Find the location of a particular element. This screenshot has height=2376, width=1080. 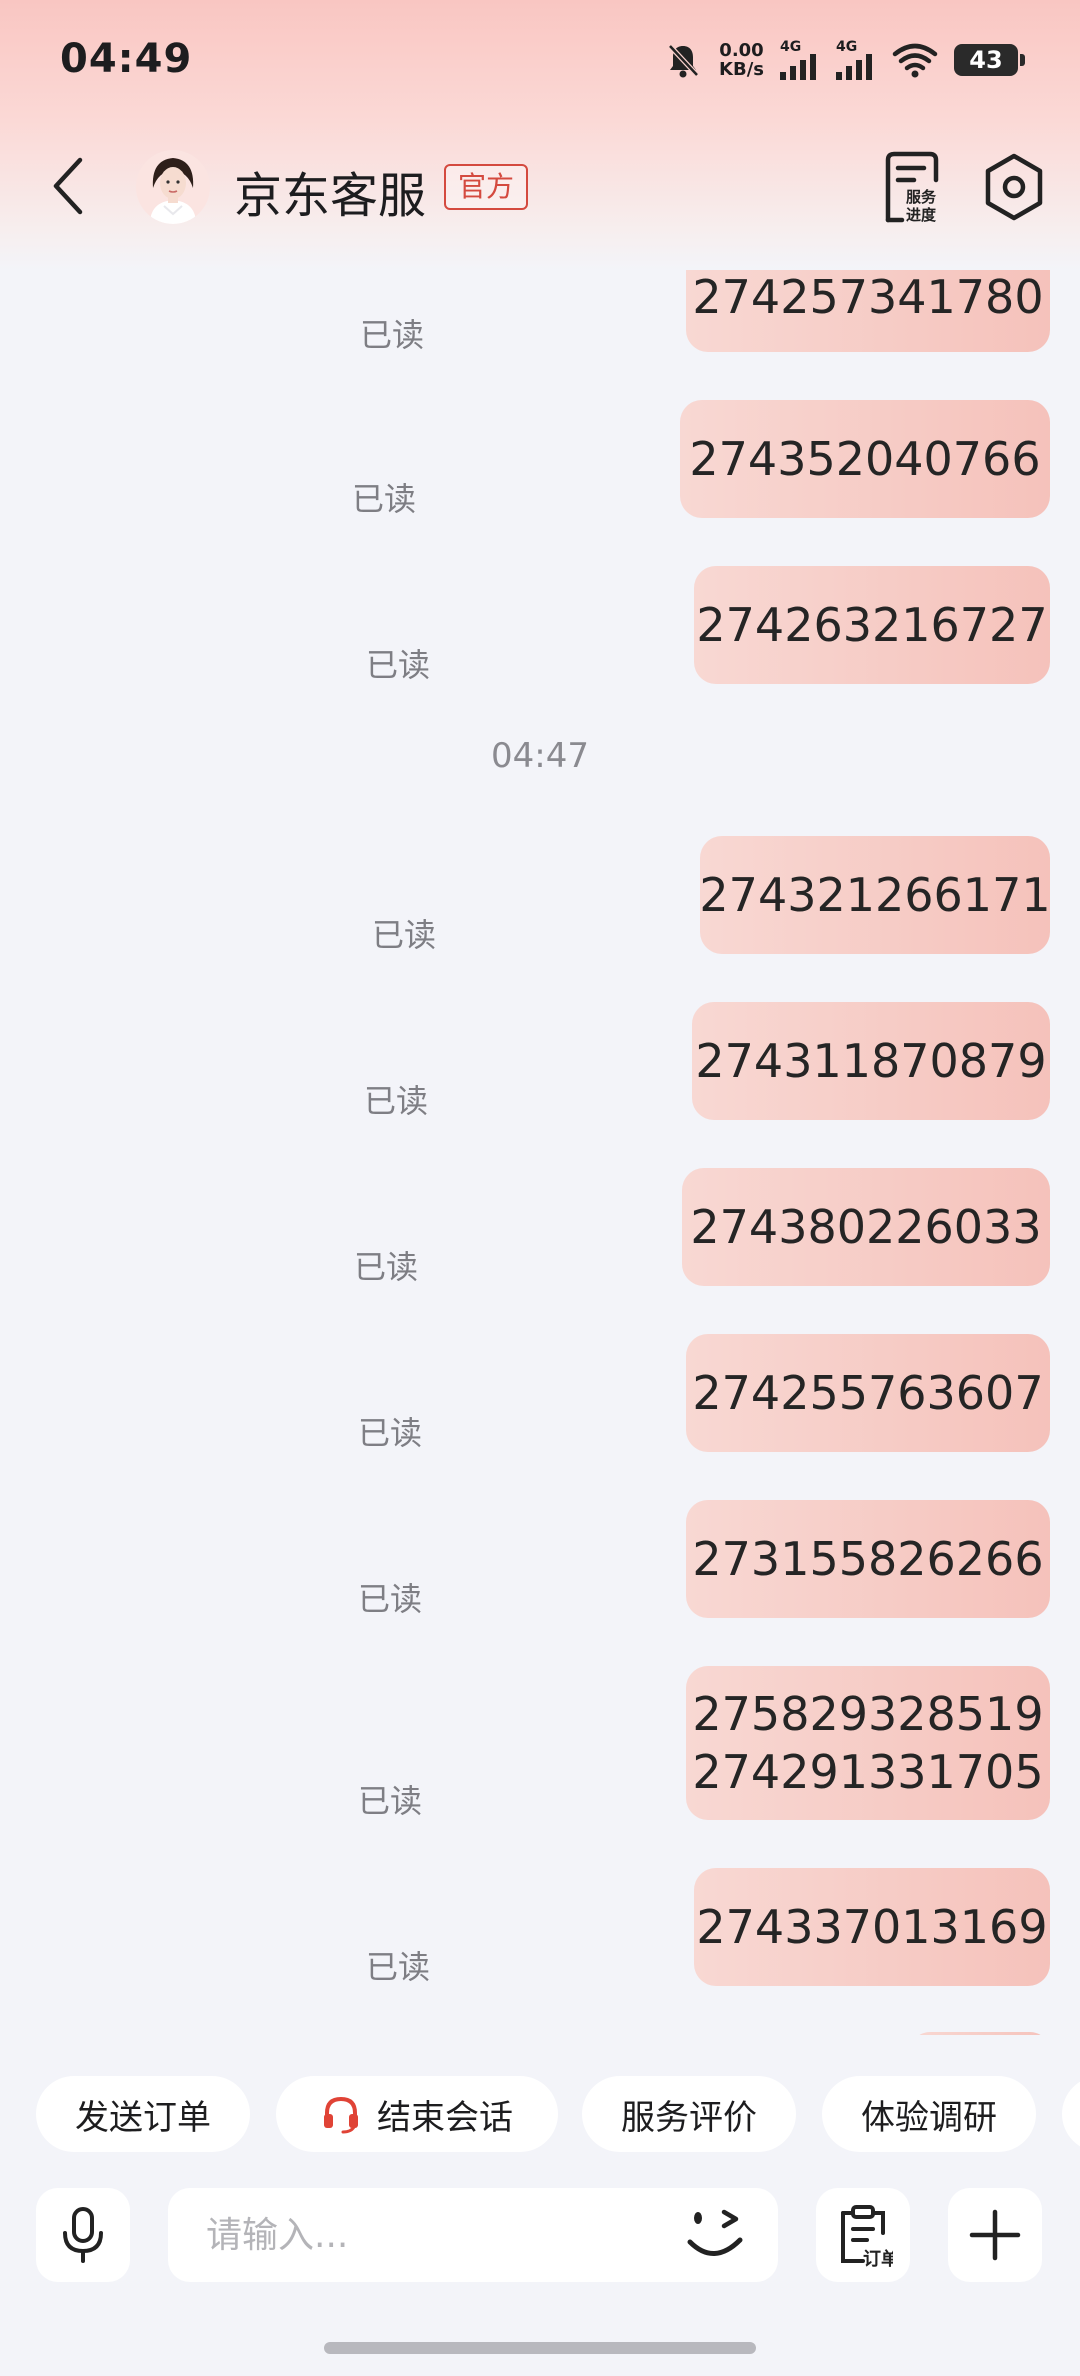

status-icons: 0.00 KB/s 4G 4G 43 is located at coordinates (844, 60).